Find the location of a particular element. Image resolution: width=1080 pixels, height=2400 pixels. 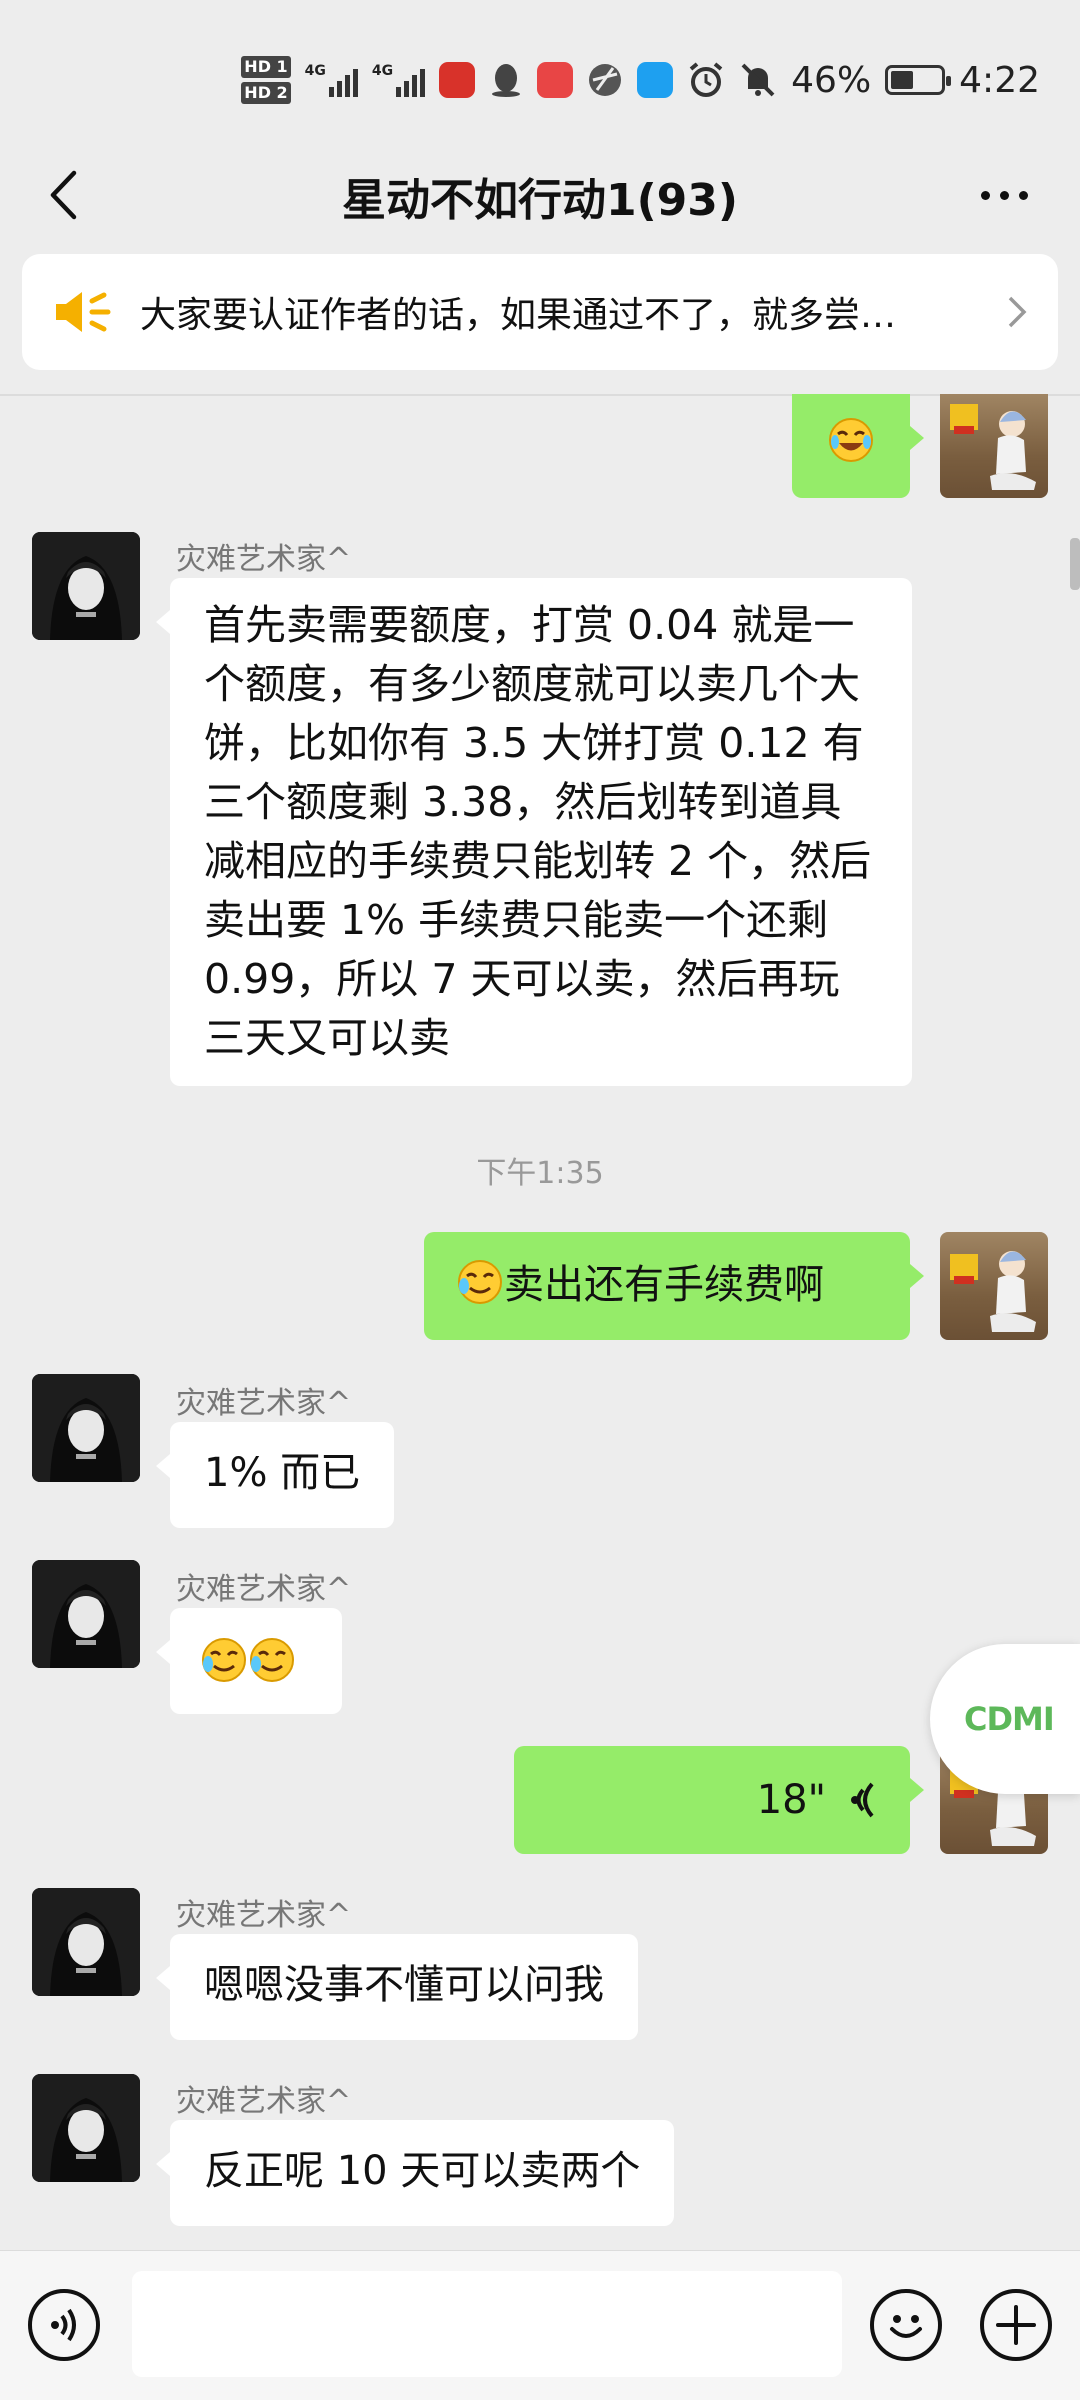

received-message: 嗯嗯没事不懂可以问我 is located at coordinates (397, 1987).